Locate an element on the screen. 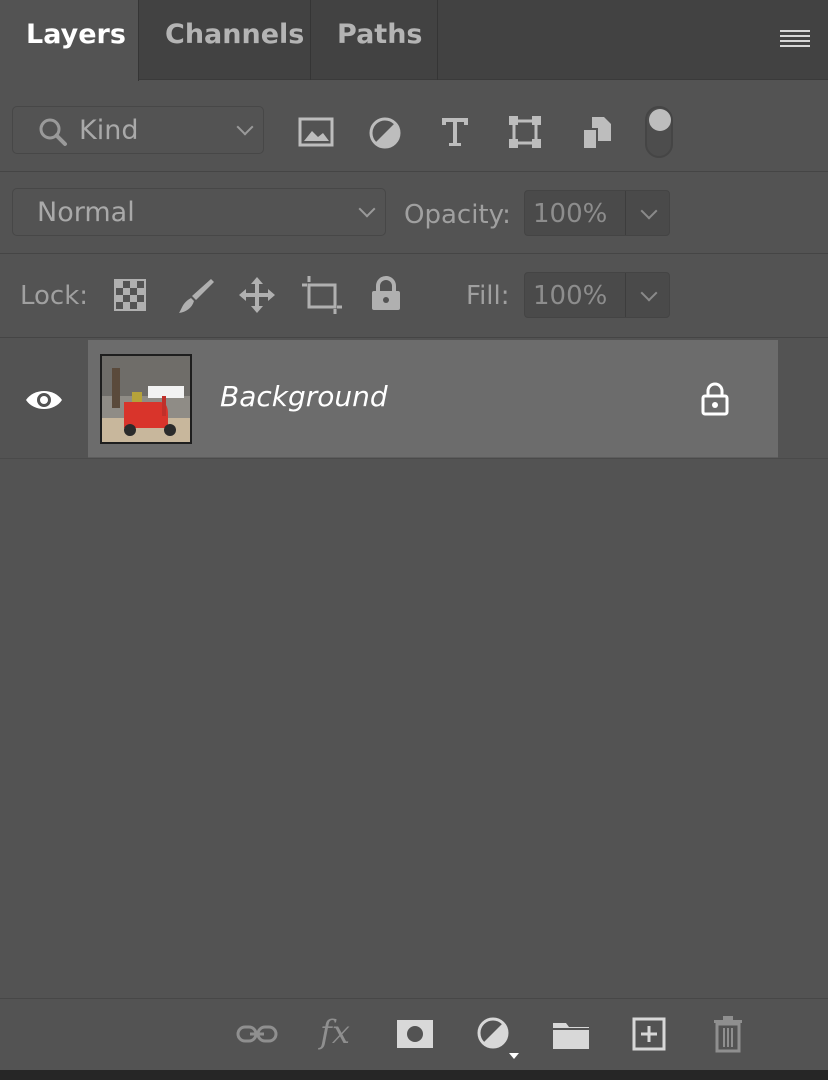 The width and height of the screenshot is (828, 1080). panel-tab-bar: Layers Channels Paths is located at coordinates (414, 40).